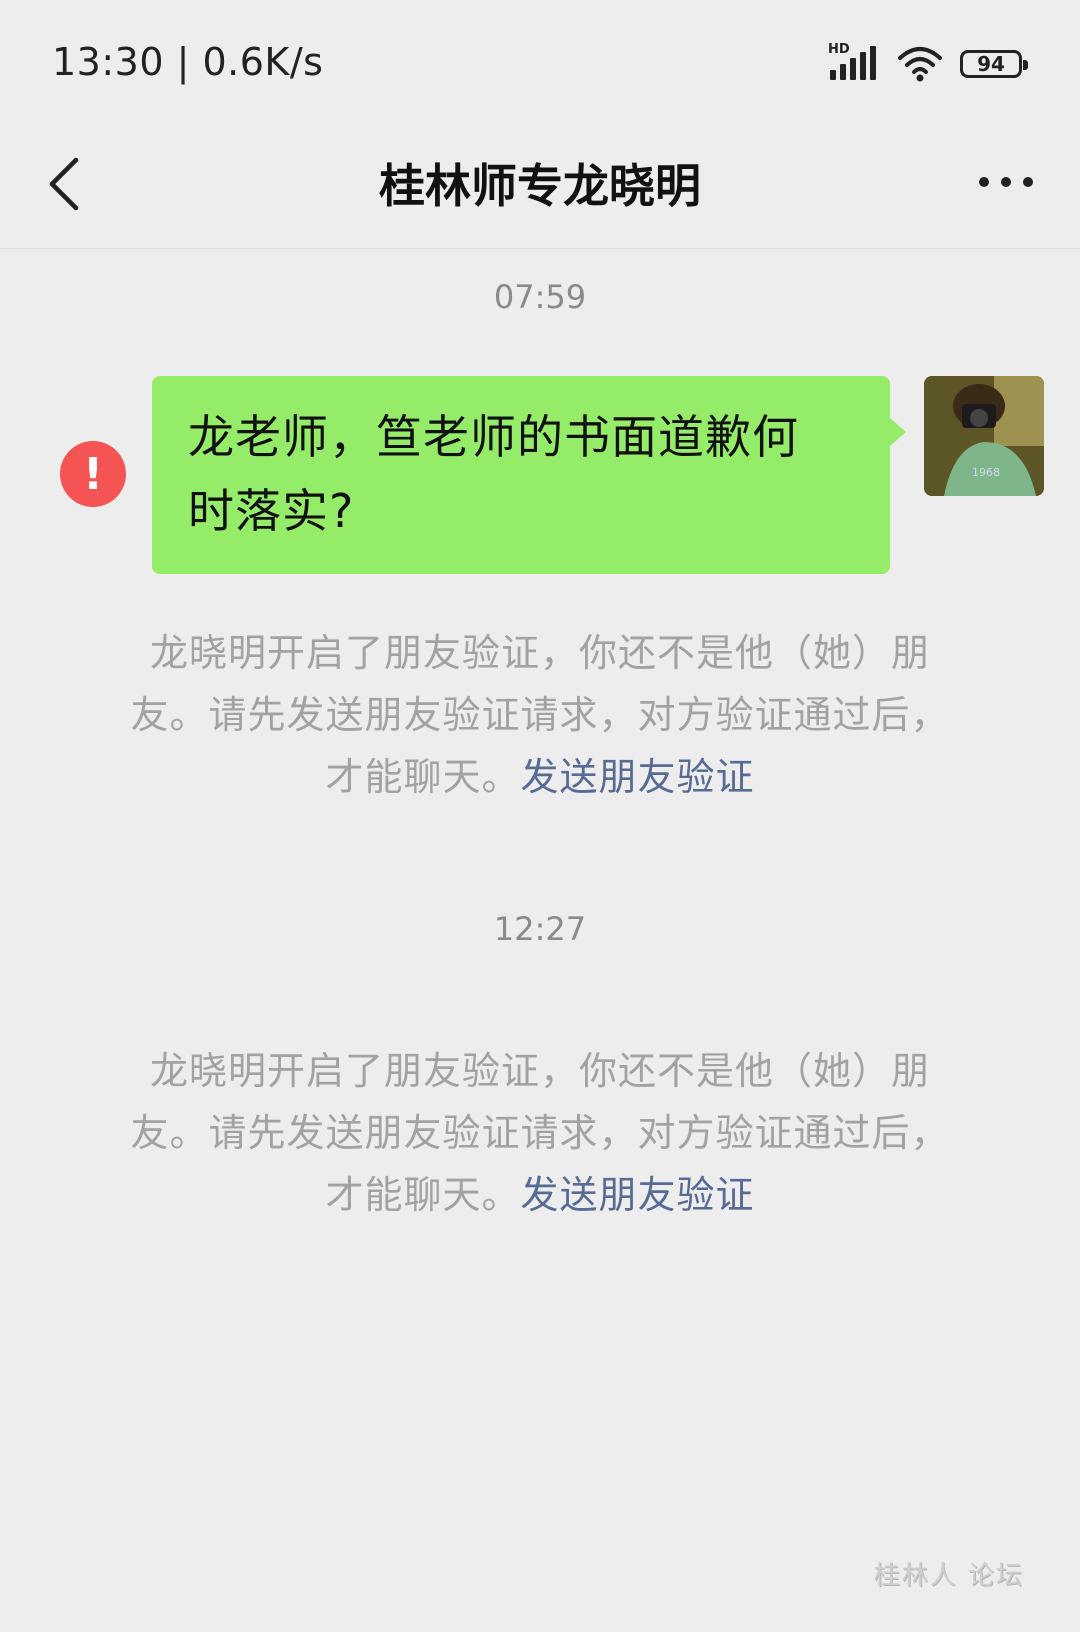  Describe the element at coordinates (984, 182) in the screenshot. I see `more-dots-icon` at that location.